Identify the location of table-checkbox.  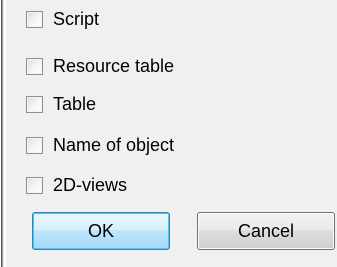
(34, 104).